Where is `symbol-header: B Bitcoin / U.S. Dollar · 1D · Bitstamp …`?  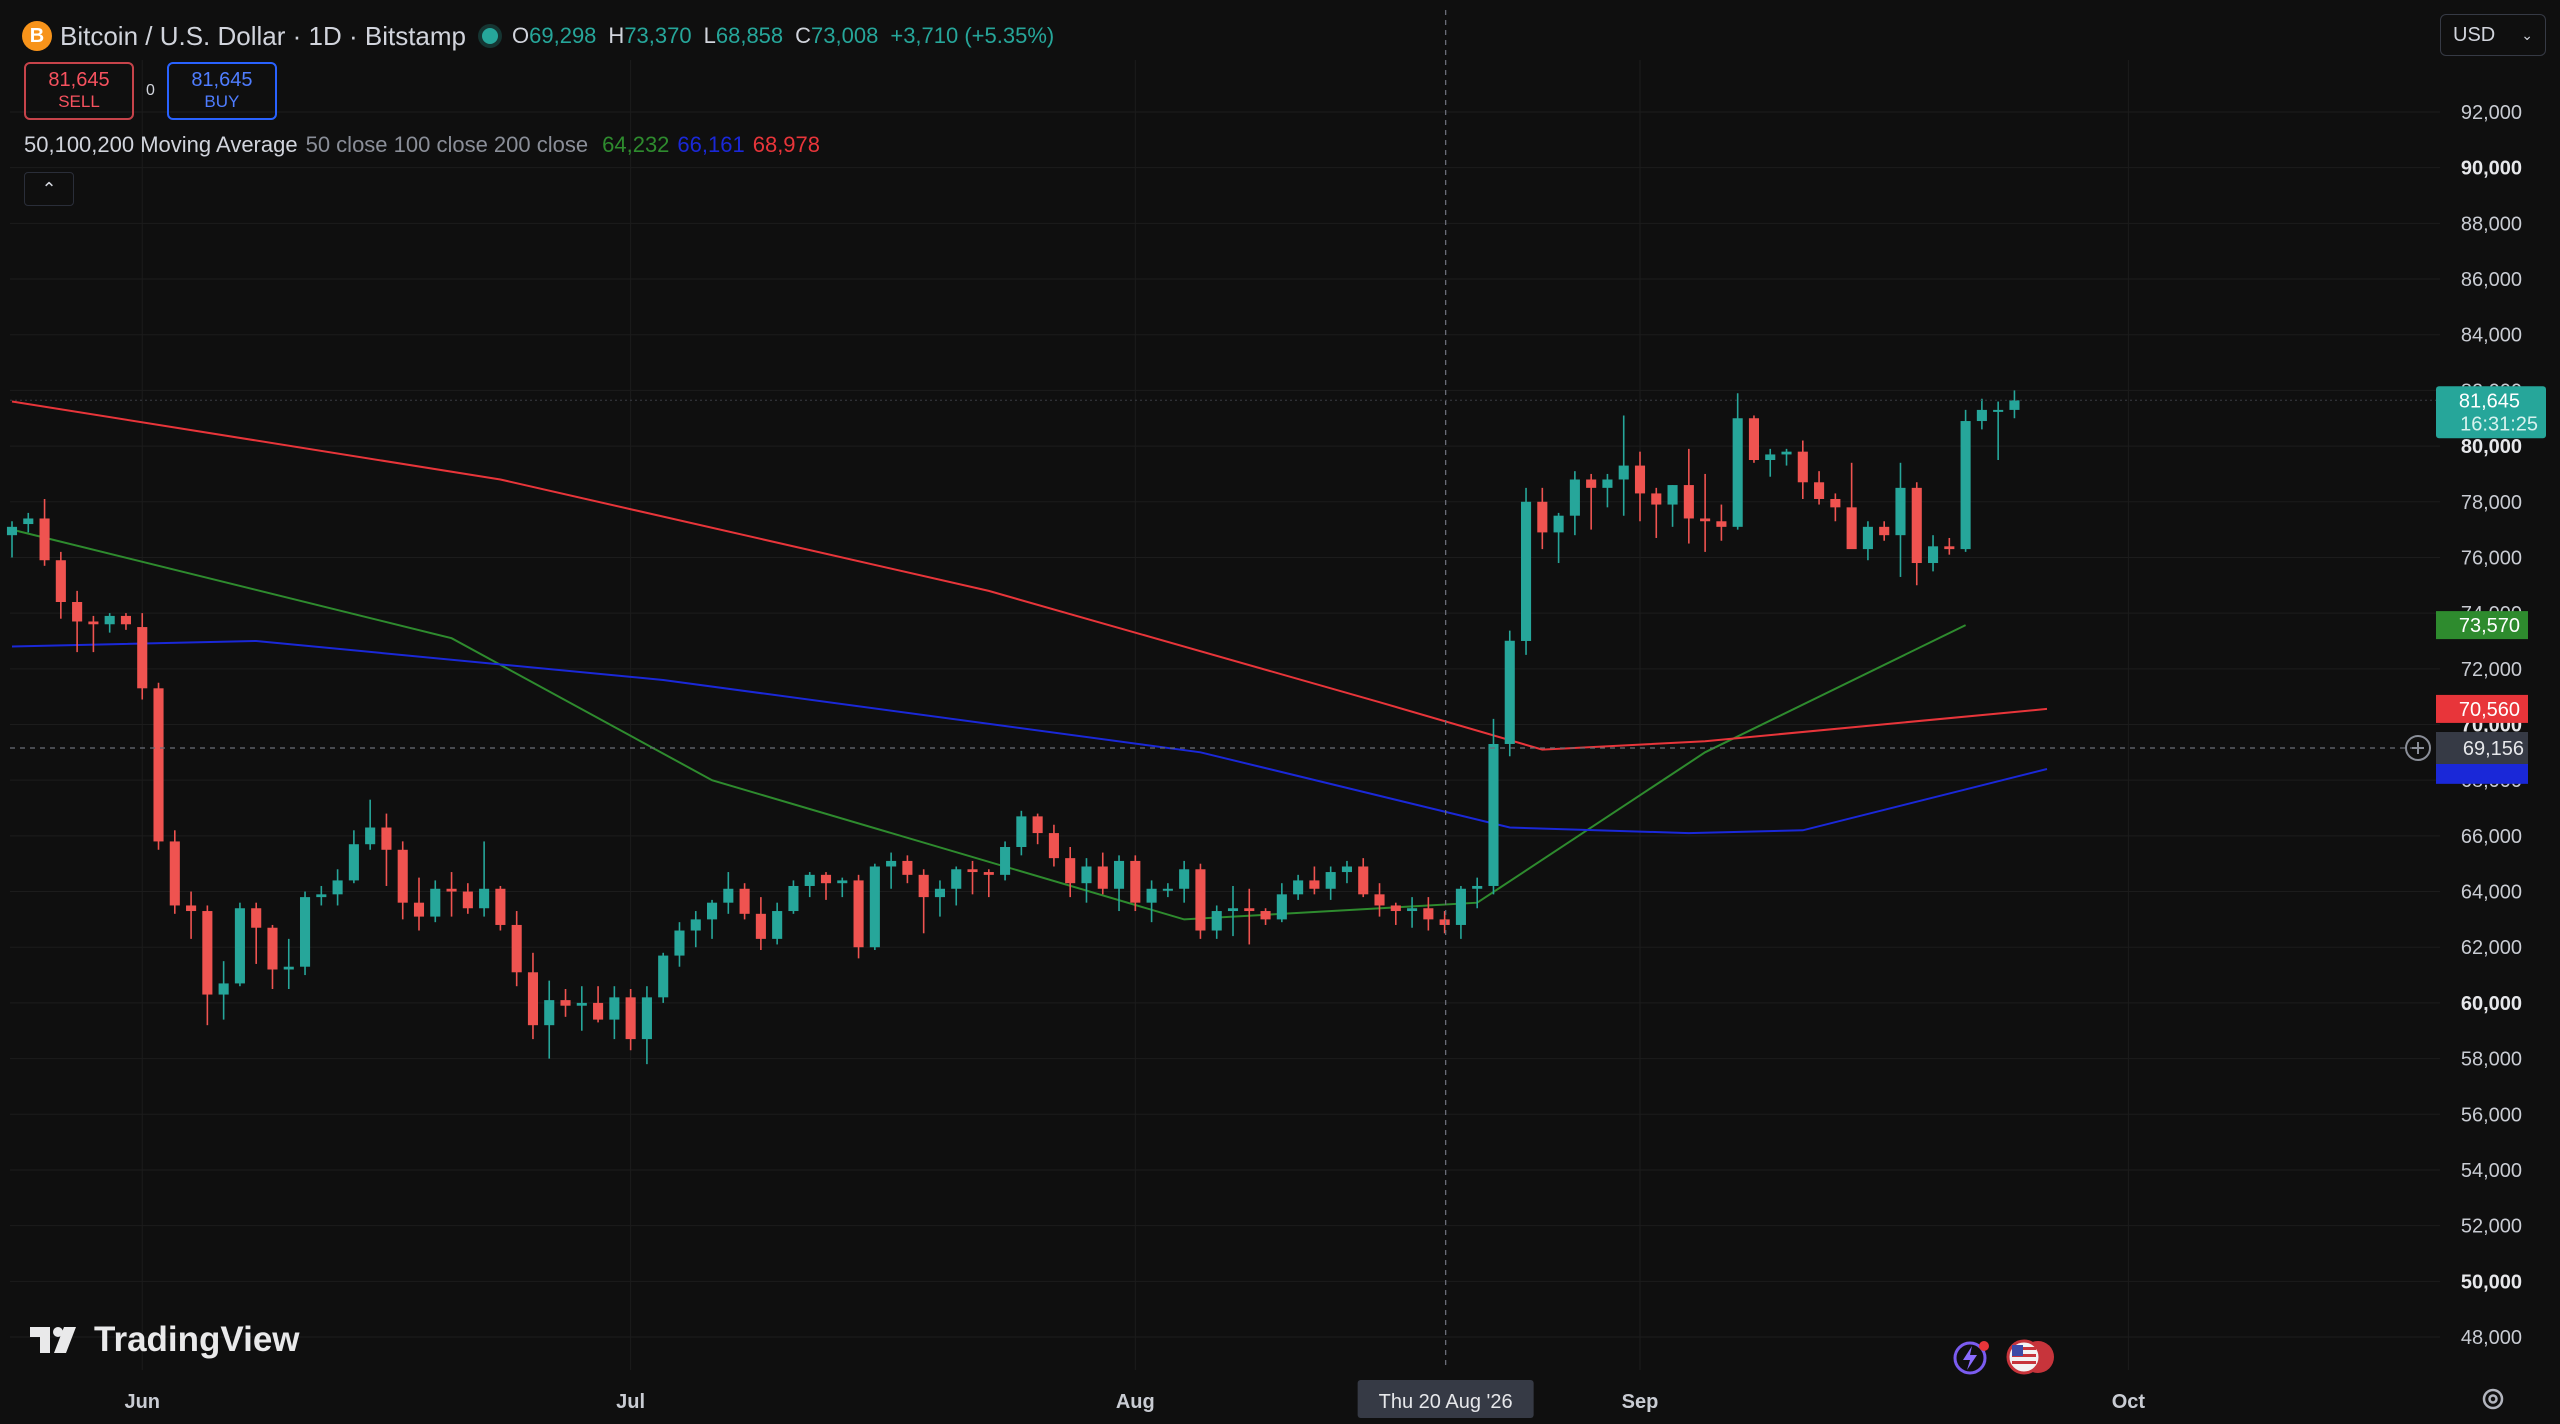
symbol-header: B Bitcoin / U.S. Dollar · 1D · Bitstamp … is located at coordinates (538, 36).